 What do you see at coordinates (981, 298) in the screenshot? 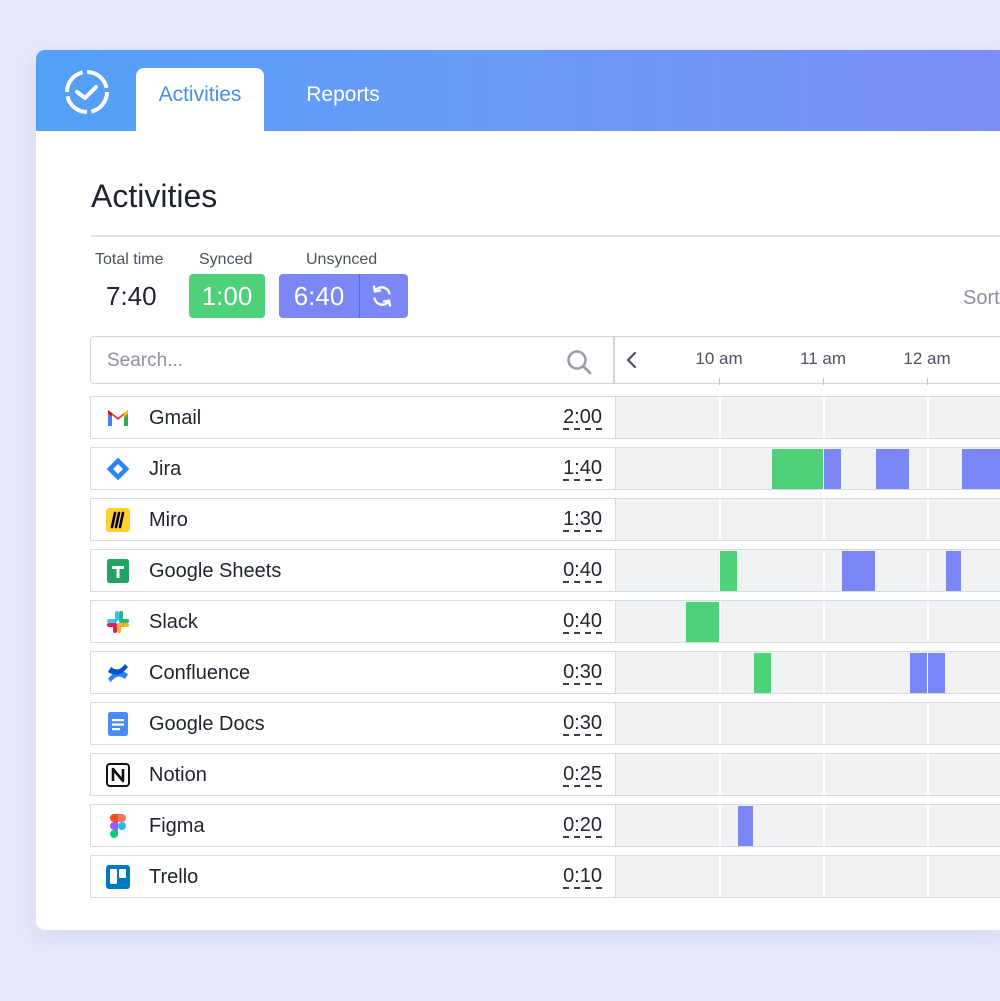
I see `sort-label: Sort` at bounding box center [981, 298].